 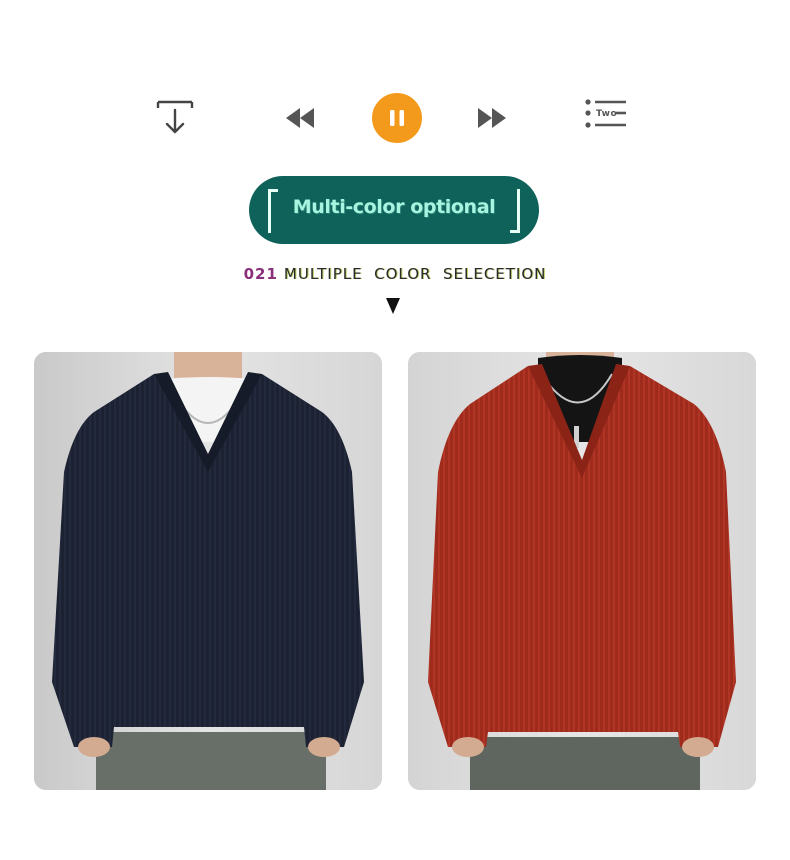 I want to click on pause-icon, so click(x=397, y=118).